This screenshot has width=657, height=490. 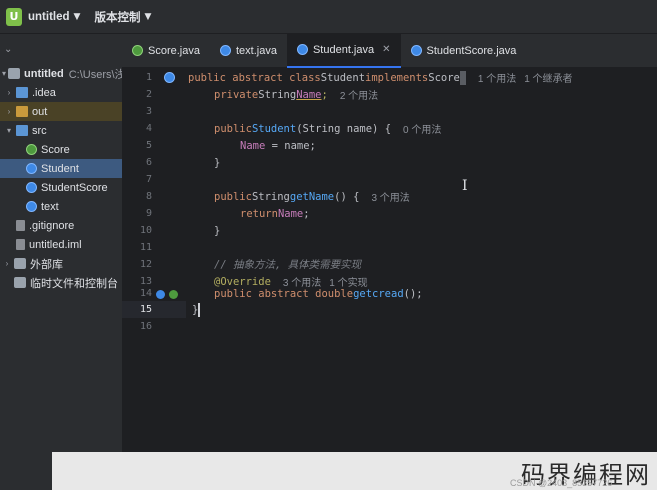 What do you see at coordinates (117, 17) in the screenshot?
I see `vcs-menu: 版本控制` at bounding box center [117, 17].